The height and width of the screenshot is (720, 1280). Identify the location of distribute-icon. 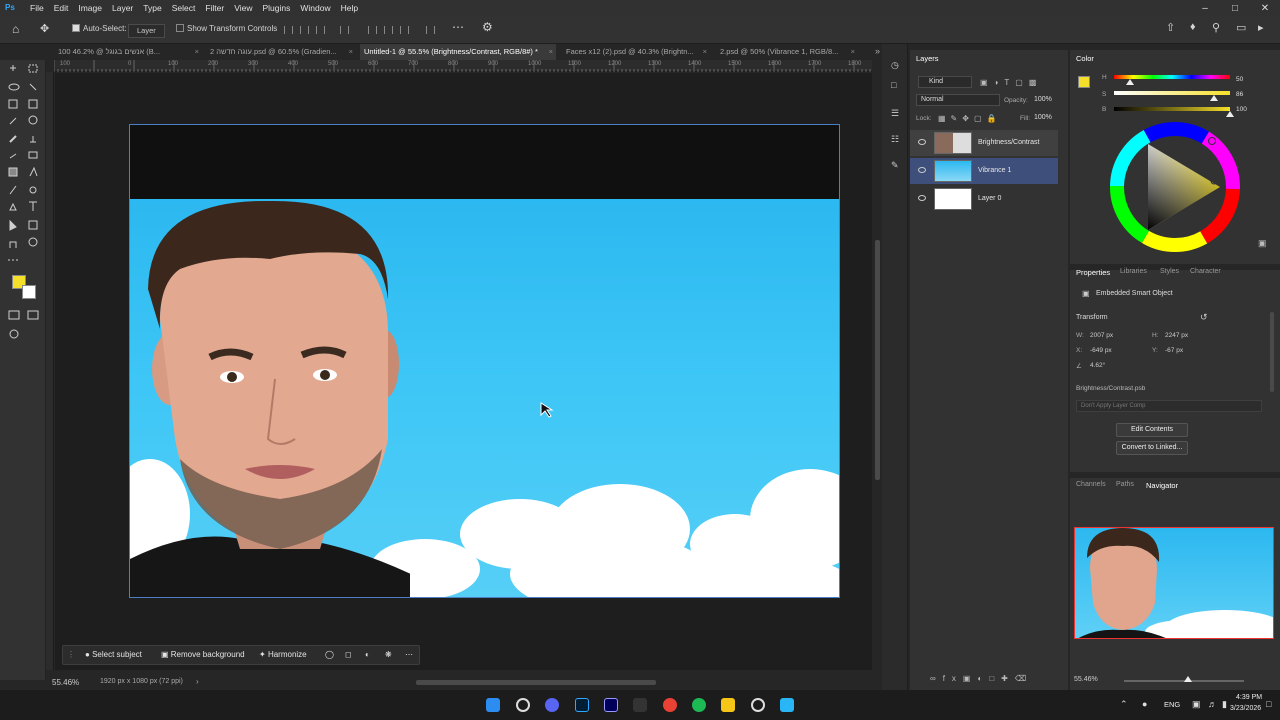
(344, 30).